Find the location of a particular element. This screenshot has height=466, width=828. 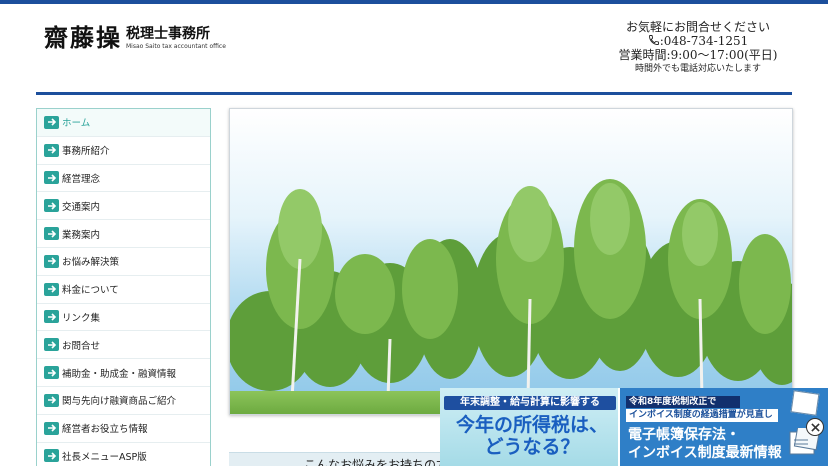

sidebar-item-label: 業務案内 is located at coordinates (81, 235).